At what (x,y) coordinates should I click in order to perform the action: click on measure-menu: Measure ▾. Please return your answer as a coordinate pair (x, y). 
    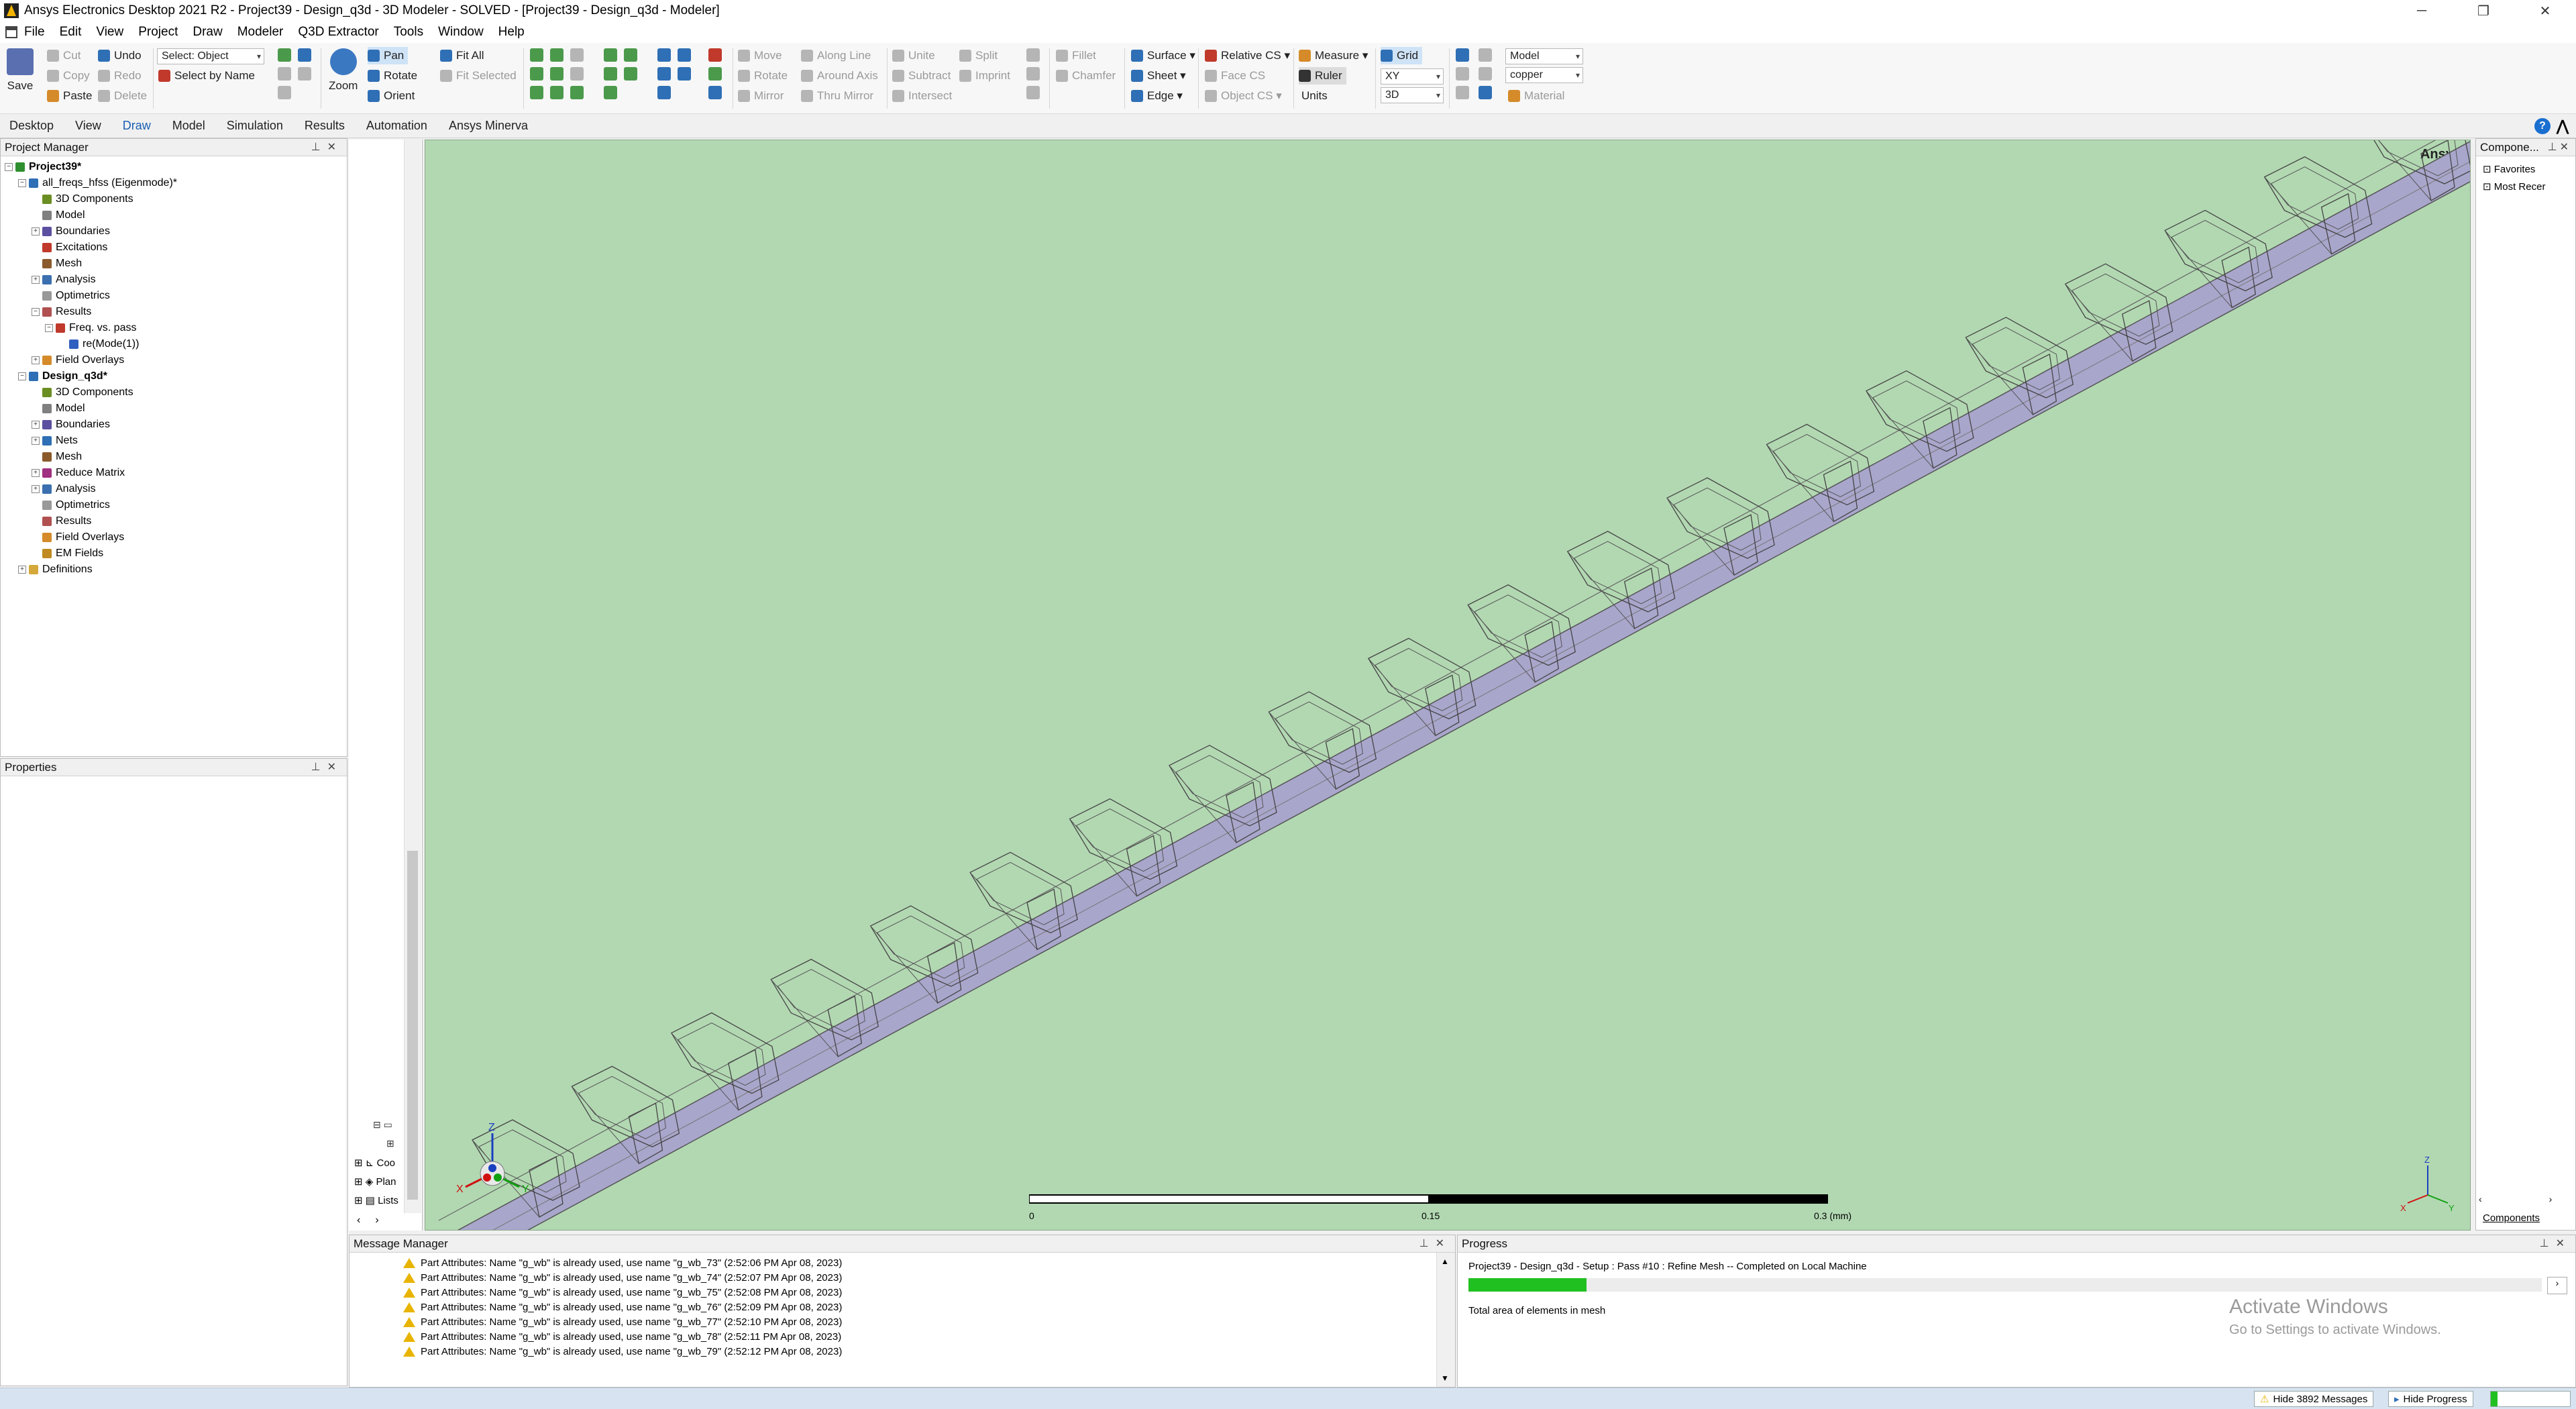
    Looking at the image, I should click on (1333, 55).